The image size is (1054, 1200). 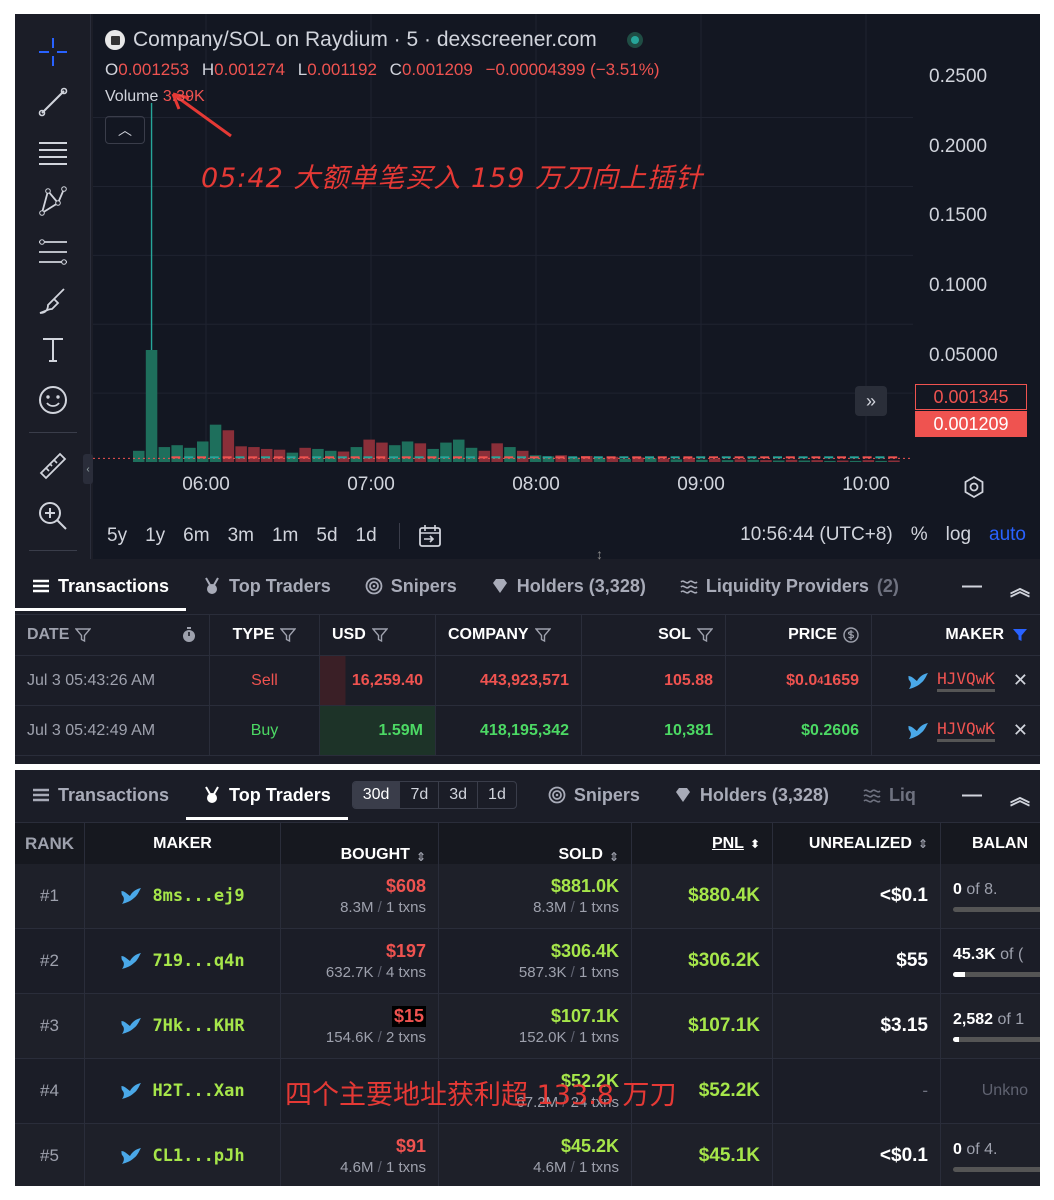 What do you see at coordinates (53, 252) in the screenshot?
I see `fib-icon` at bounding box center [53, 252].